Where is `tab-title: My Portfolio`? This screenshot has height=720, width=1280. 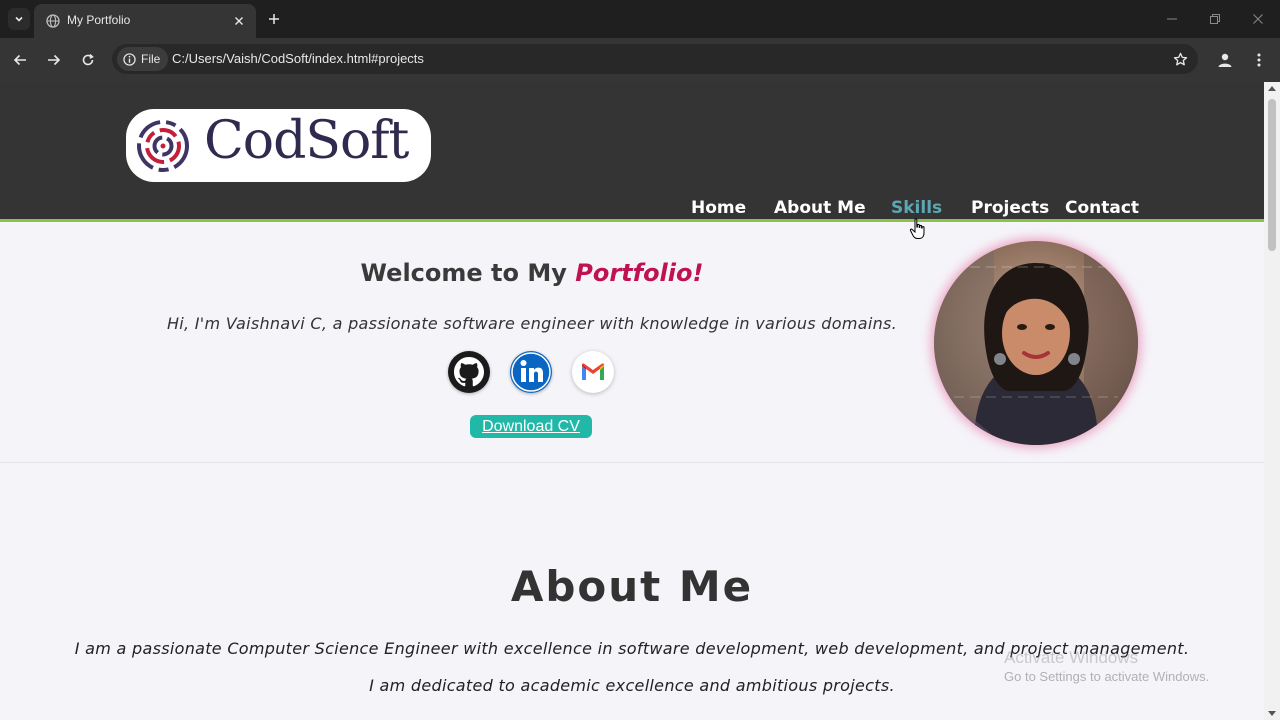
tab-title: My Portfolio is located at coordinates (99, 20).